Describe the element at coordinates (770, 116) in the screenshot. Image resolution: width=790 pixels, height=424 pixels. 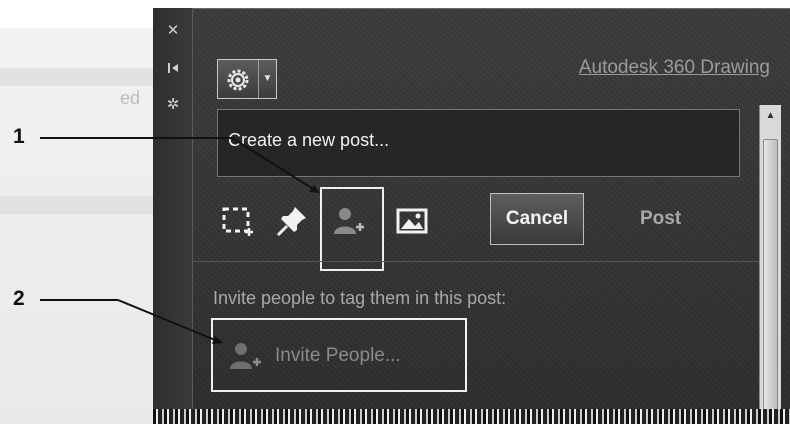
I see `scroll-up-icon: ▲` at that location.